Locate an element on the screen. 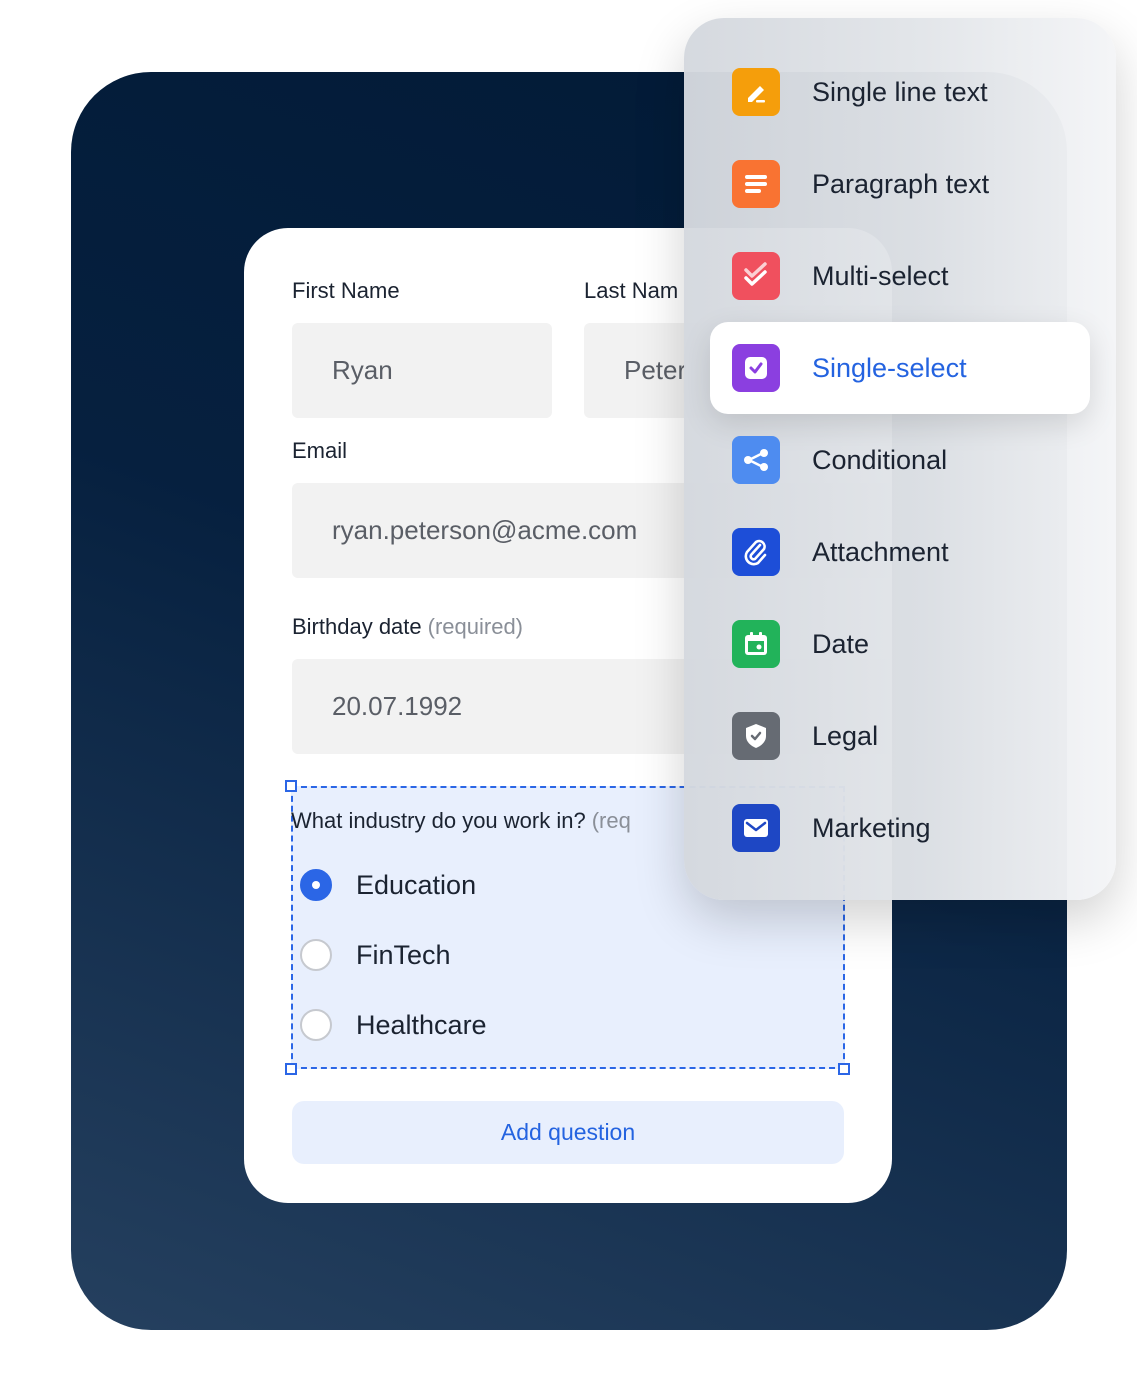  menu-item-label: Legal is located at coordinates (845, 735).